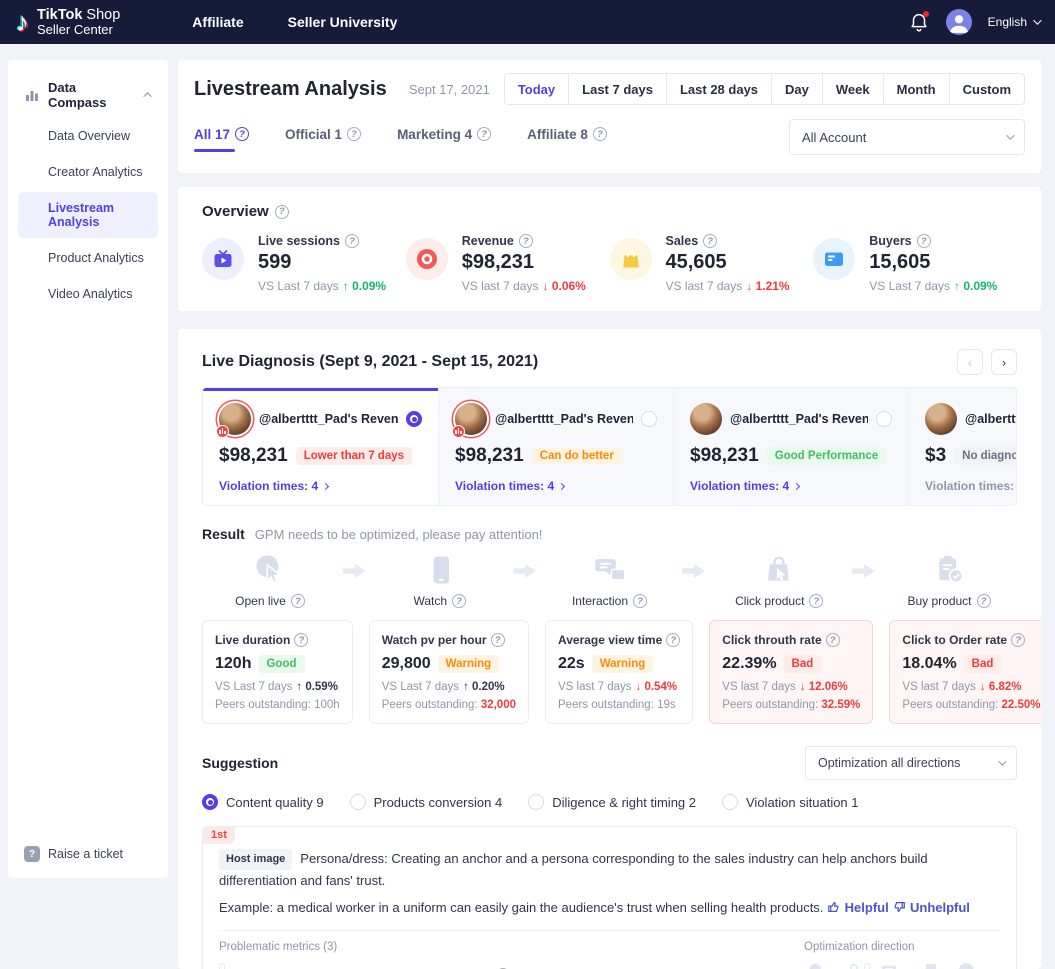 The image size is (1055, 969). Describe the element at coordinates (931, 907) in the screenshot. I see `unhelpful-button: Unhelpful` at that location.